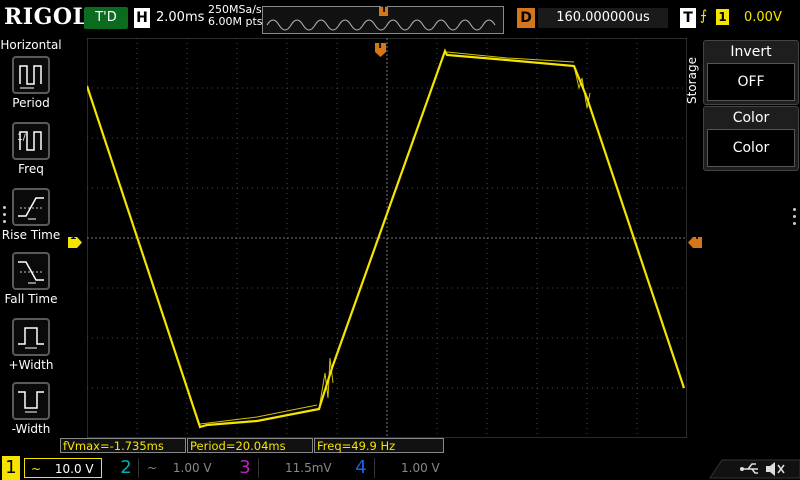  I want to click on trigger-slope-icon: ⨍, so click(703, 16).